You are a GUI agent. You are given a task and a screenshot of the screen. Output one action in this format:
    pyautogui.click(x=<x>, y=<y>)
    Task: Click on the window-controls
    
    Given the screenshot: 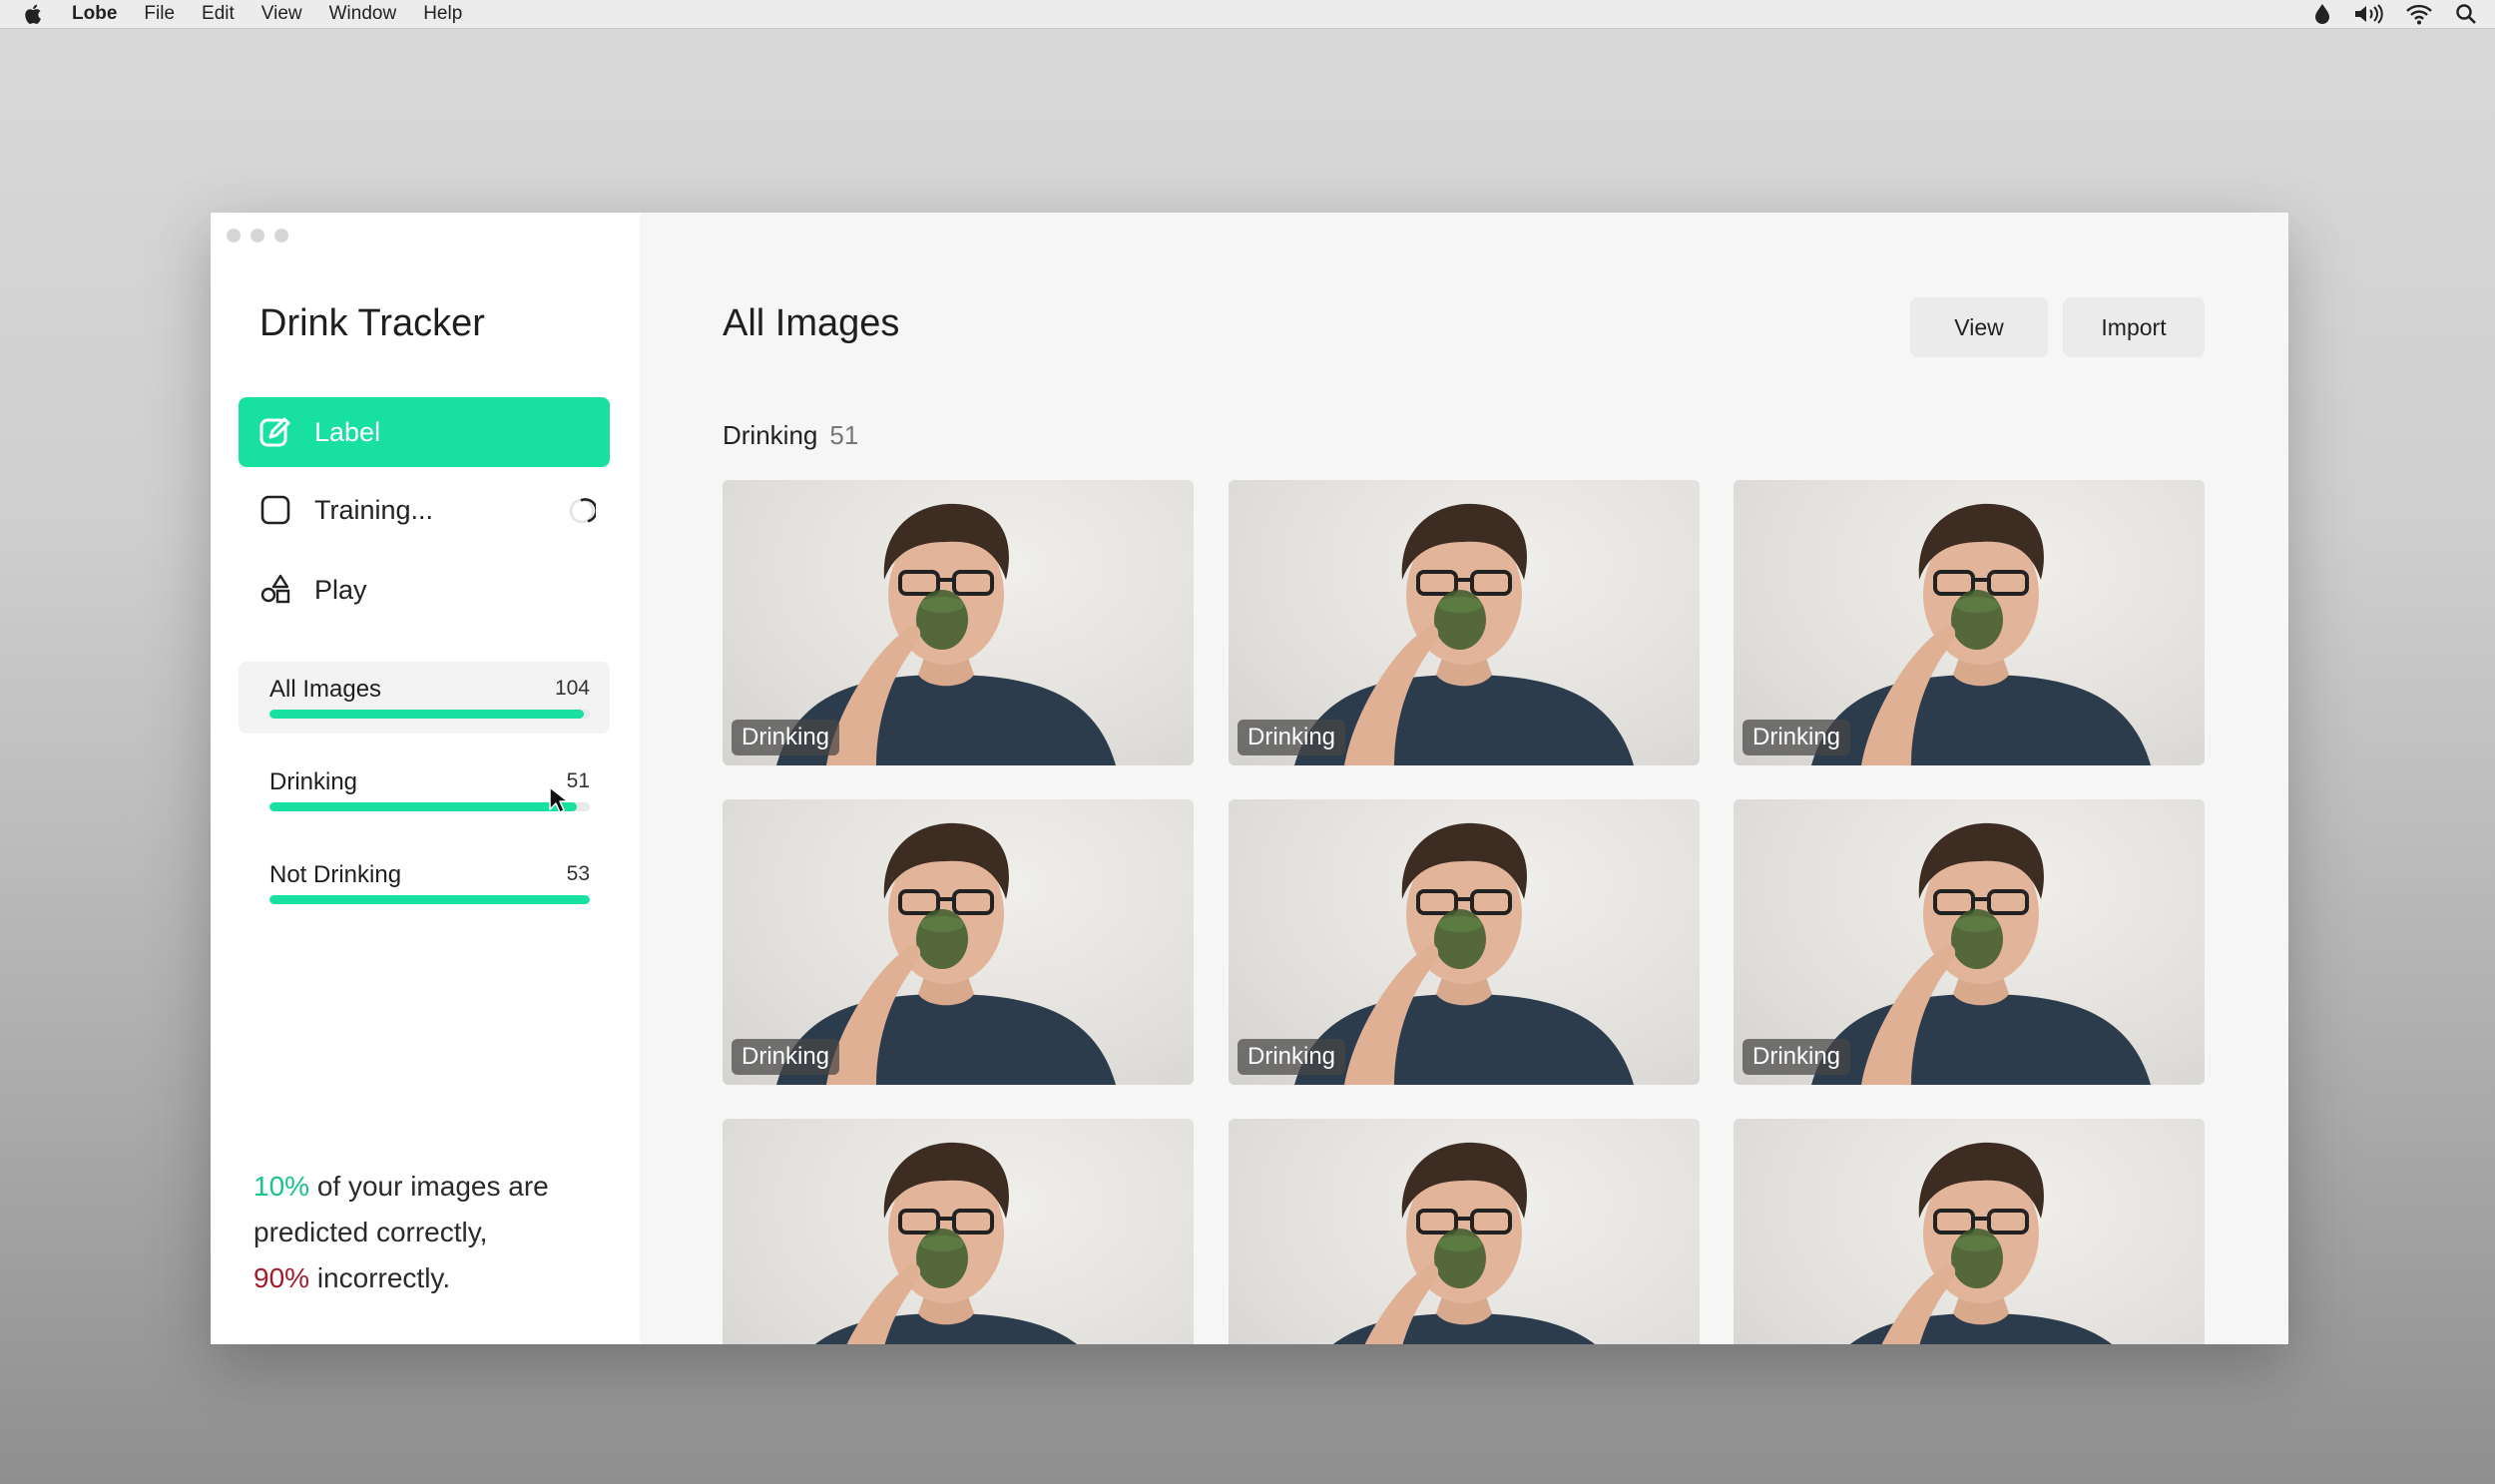 What is the action you would take?
    pyautogui.click(x=257, y=236)
    